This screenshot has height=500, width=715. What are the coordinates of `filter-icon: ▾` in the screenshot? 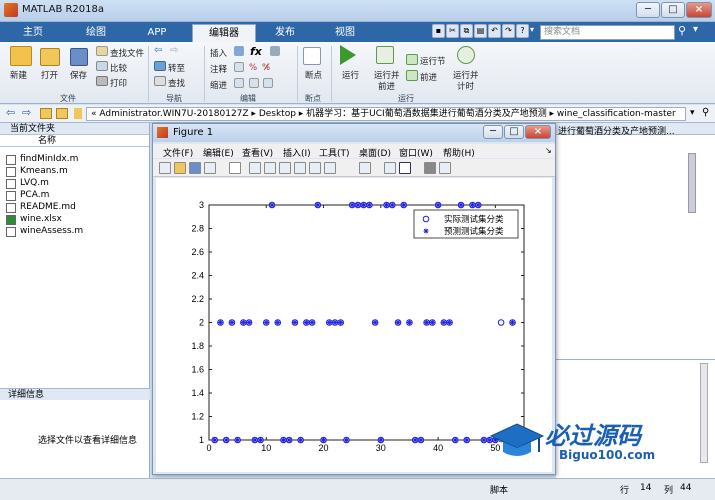 It's located at (695, 29).